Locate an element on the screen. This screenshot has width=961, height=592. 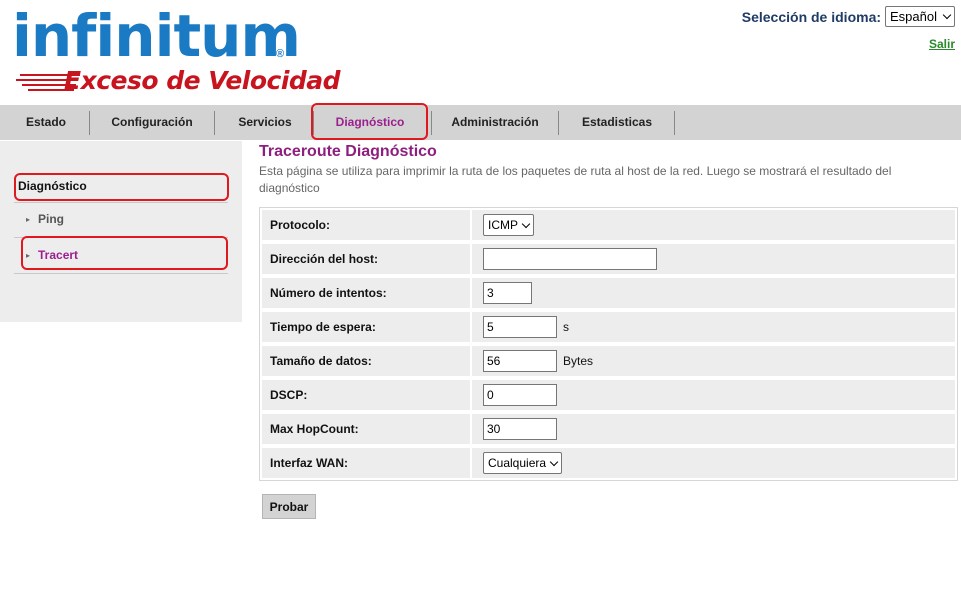
wan-label: Interfaz WAN: is located at coordinates (366, 463).